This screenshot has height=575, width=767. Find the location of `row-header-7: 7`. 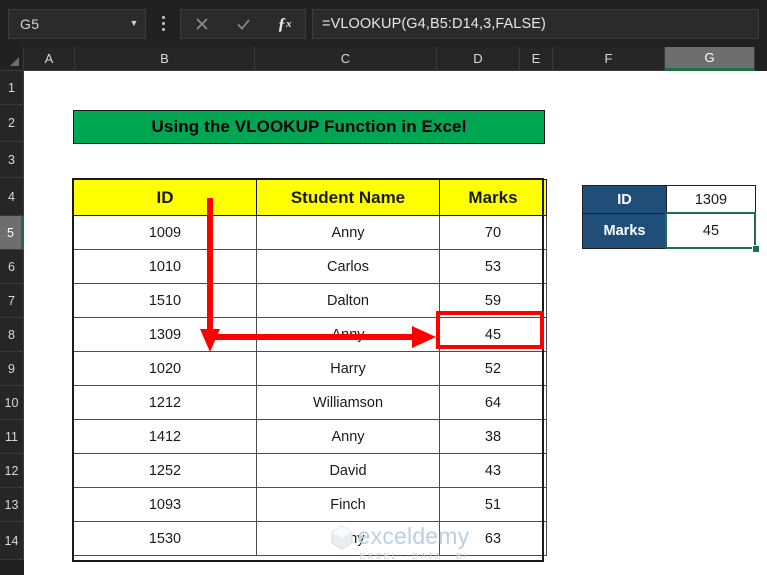

row-header-7: 7 is located at coordinates (12, 301).